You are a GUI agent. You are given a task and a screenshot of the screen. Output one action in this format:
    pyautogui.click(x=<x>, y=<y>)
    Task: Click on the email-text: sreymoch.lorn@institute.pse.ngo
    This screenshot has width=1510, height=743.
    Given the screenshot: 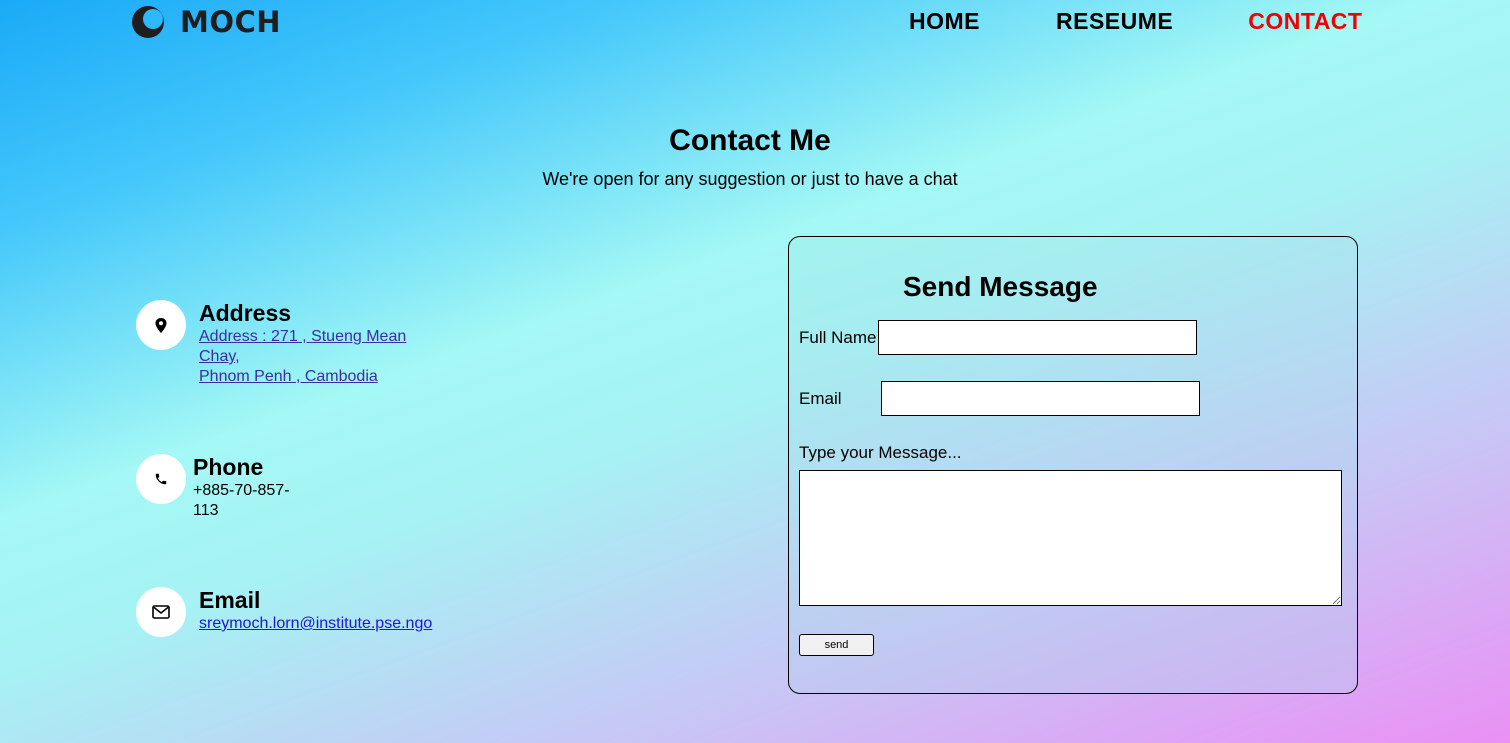 What is the action you would take?
    pyautogui.click(x=315, y=624)
    